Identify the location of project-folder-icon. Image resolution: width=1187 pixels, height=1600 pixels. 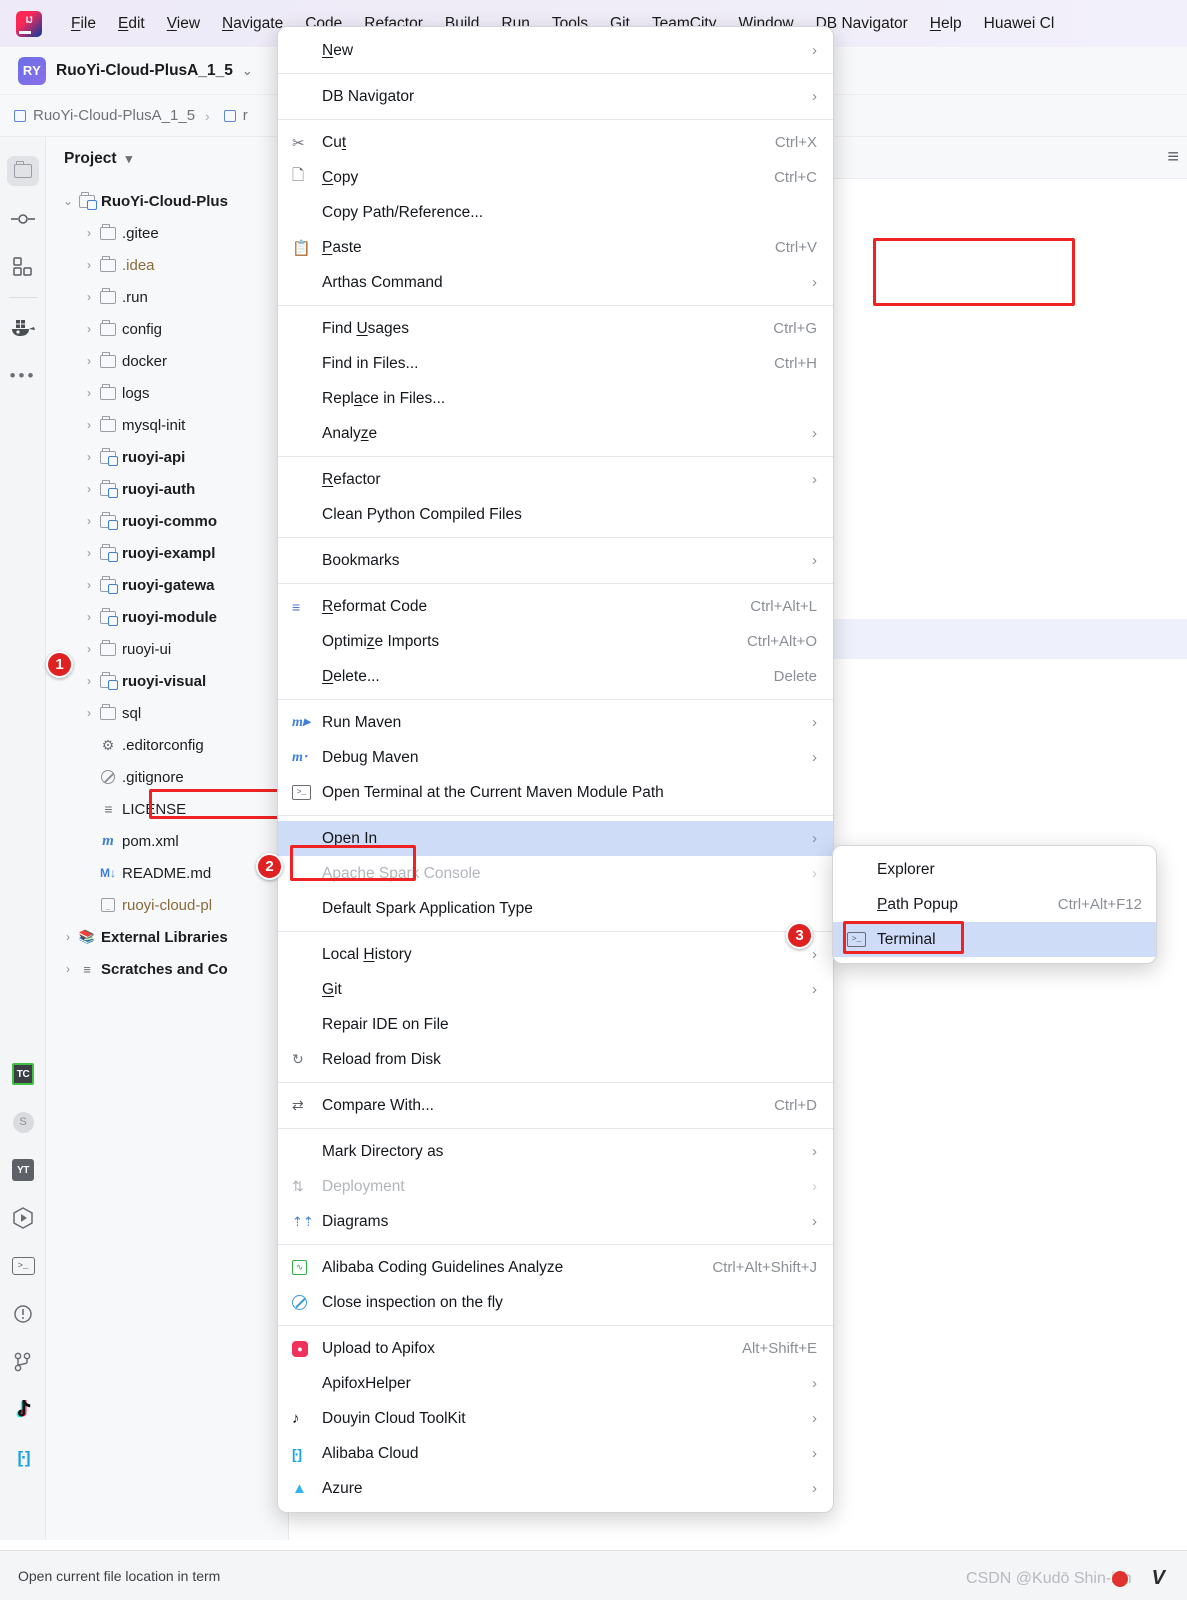
(23, 171).